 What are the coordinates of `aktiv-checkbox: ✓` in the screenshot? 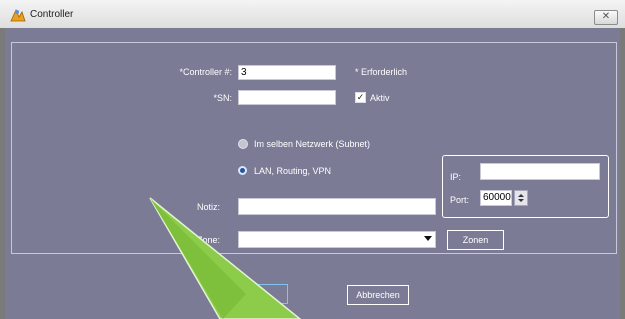 It's located at (360, 97).